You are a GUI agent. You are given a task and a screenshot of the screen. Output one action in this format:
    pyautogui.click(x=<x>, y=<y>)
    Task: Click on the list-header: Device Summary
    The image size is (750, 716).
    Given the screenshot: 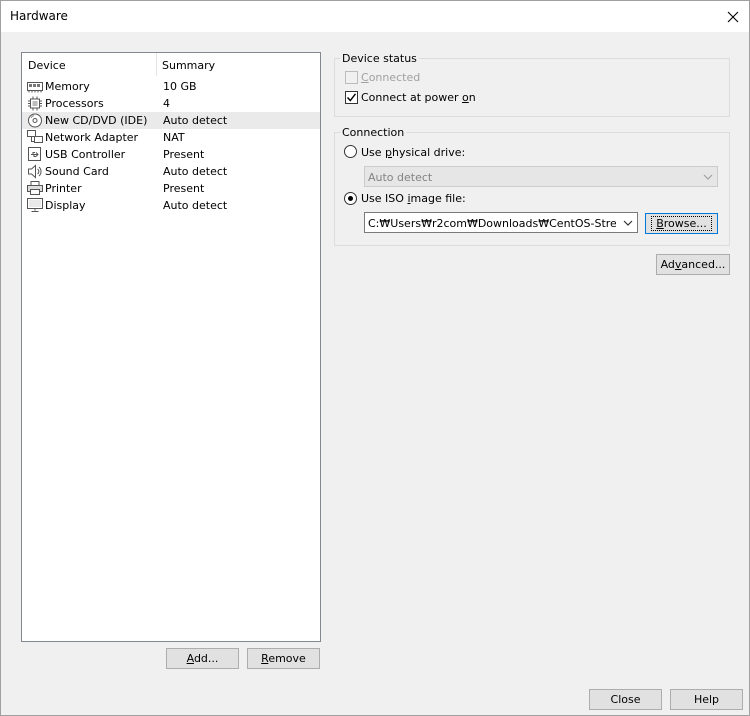 What is the action you would take?
    pyautogui.click(x=171, y=64)
    